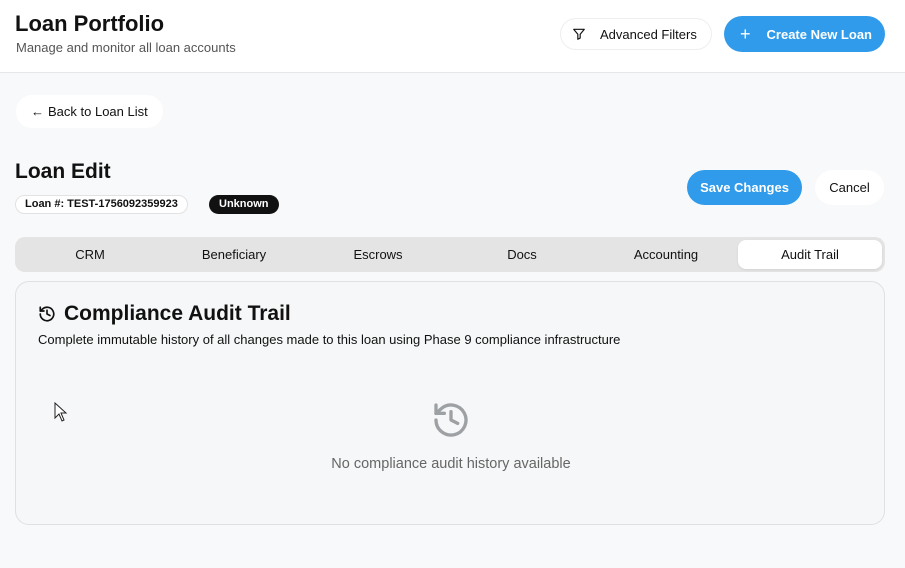  I want to click on back-label: Back to Loan List, so click(98, 111).